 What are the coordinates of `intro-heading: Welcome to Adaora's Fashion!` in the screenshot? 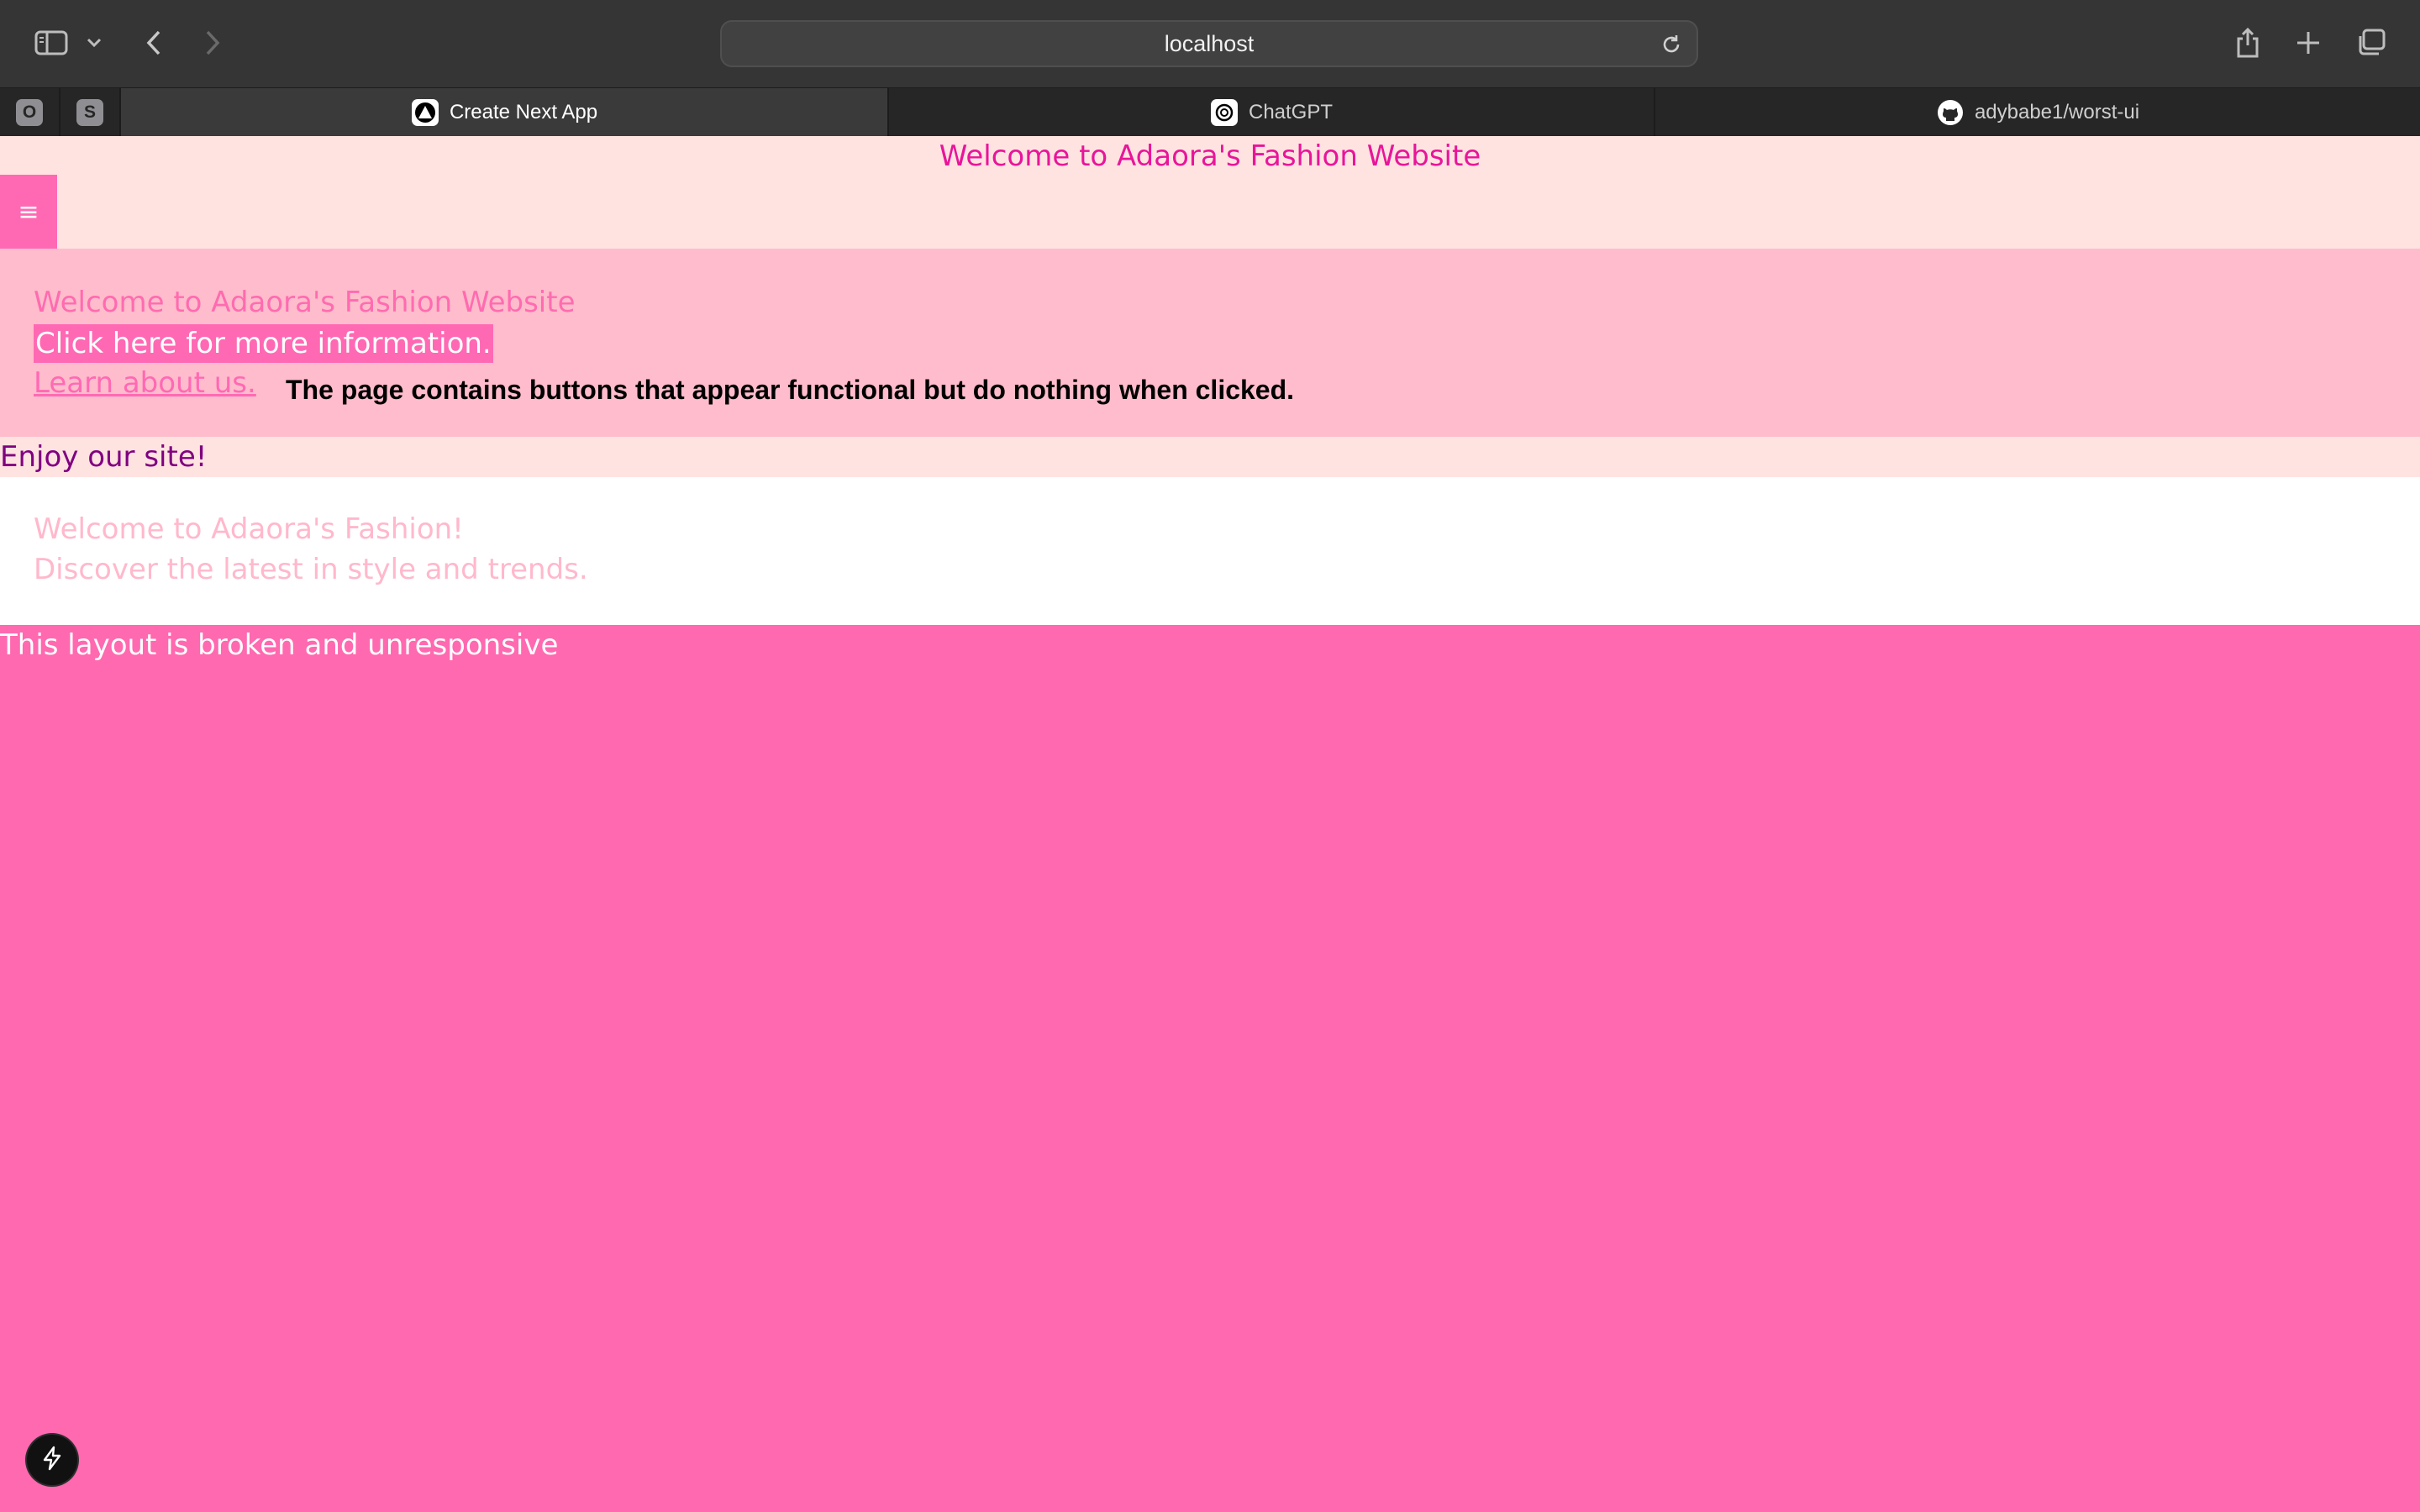 It's located at (249, 529).